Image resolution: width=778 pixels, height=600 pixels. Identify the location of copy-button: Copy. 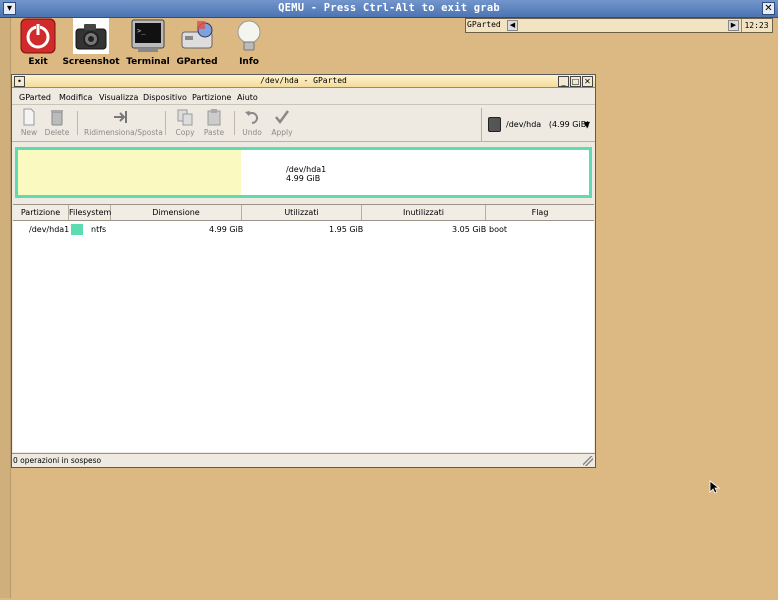
(185, 122).